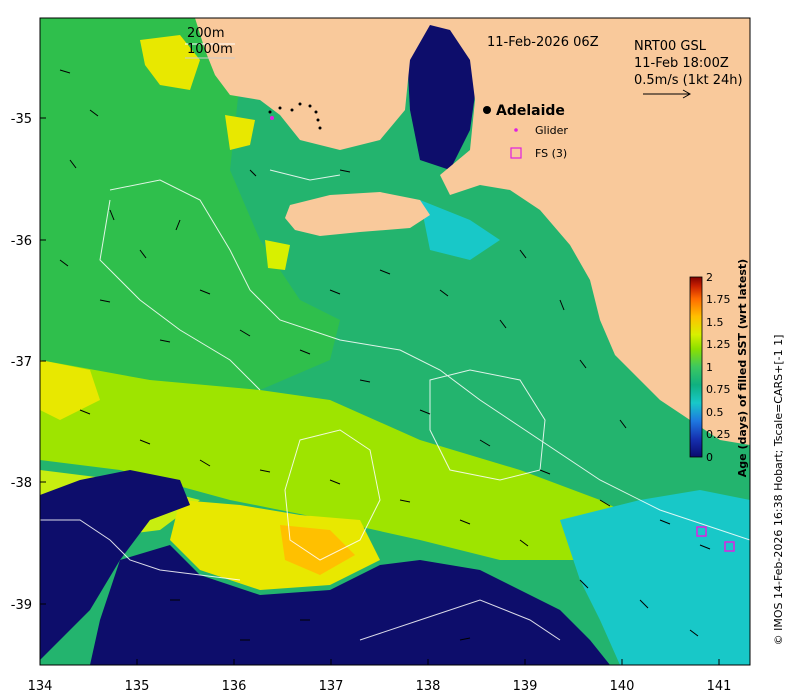 The width and height of the screenshot is (792, 700). Describe the element at coordinates (709, 277) in the screenshot. I see `colorbar-tick: 2` at that location.